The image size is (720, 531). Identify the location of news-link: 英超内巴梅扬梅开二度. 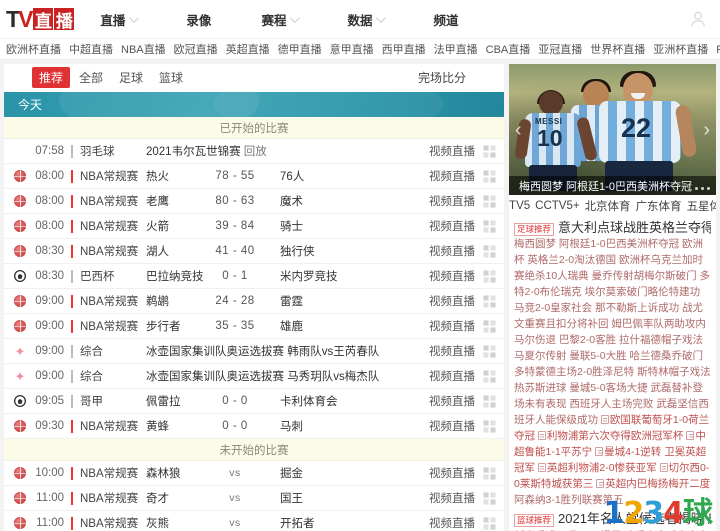
(653, 484).